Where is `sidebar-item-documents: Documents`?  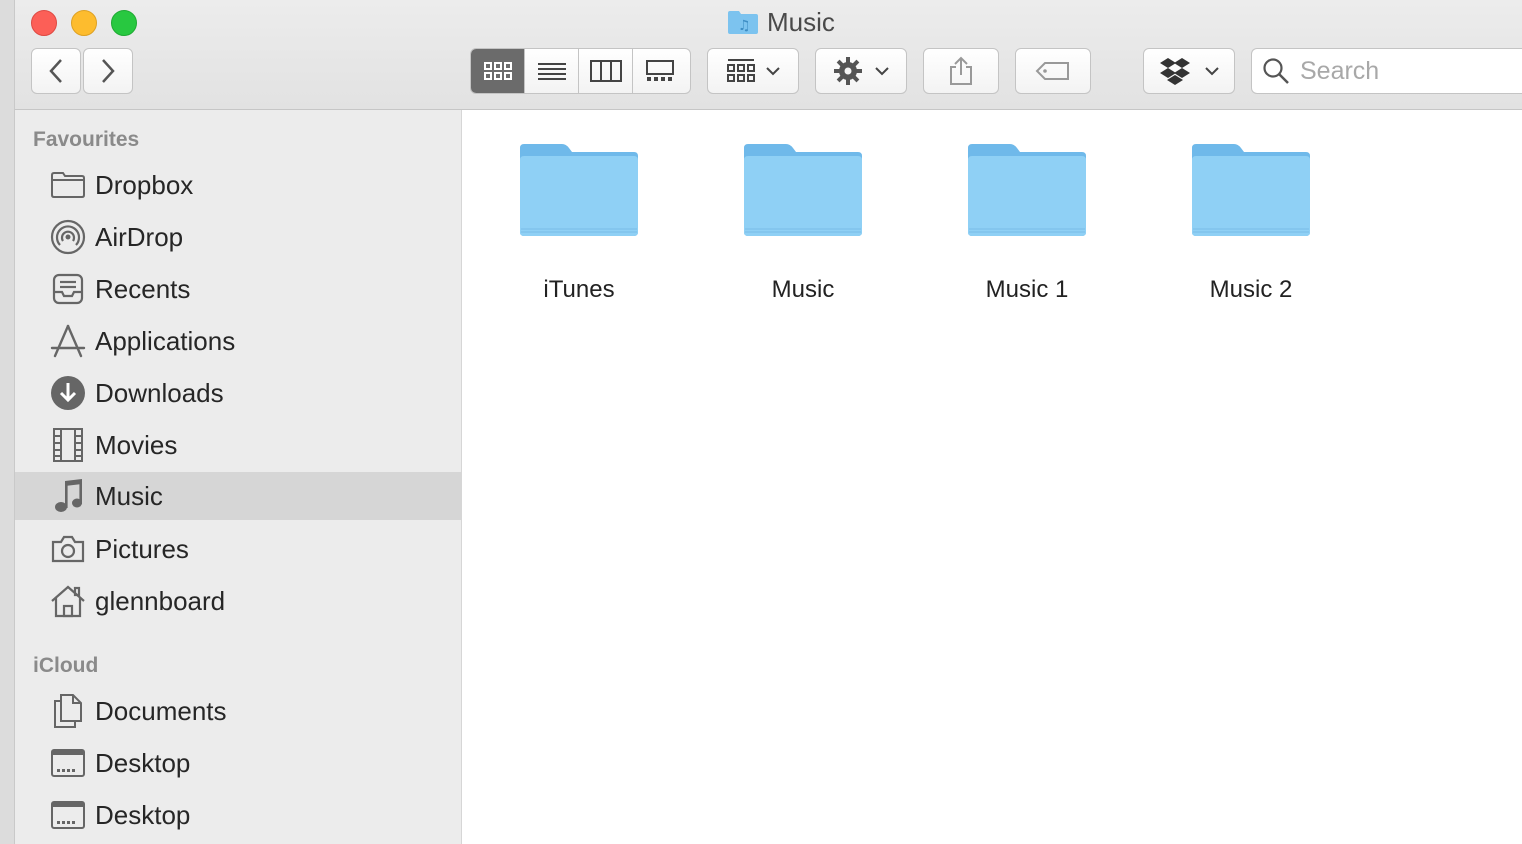 sidebar-item-documents: Documents is located at coordinates (238, 711).